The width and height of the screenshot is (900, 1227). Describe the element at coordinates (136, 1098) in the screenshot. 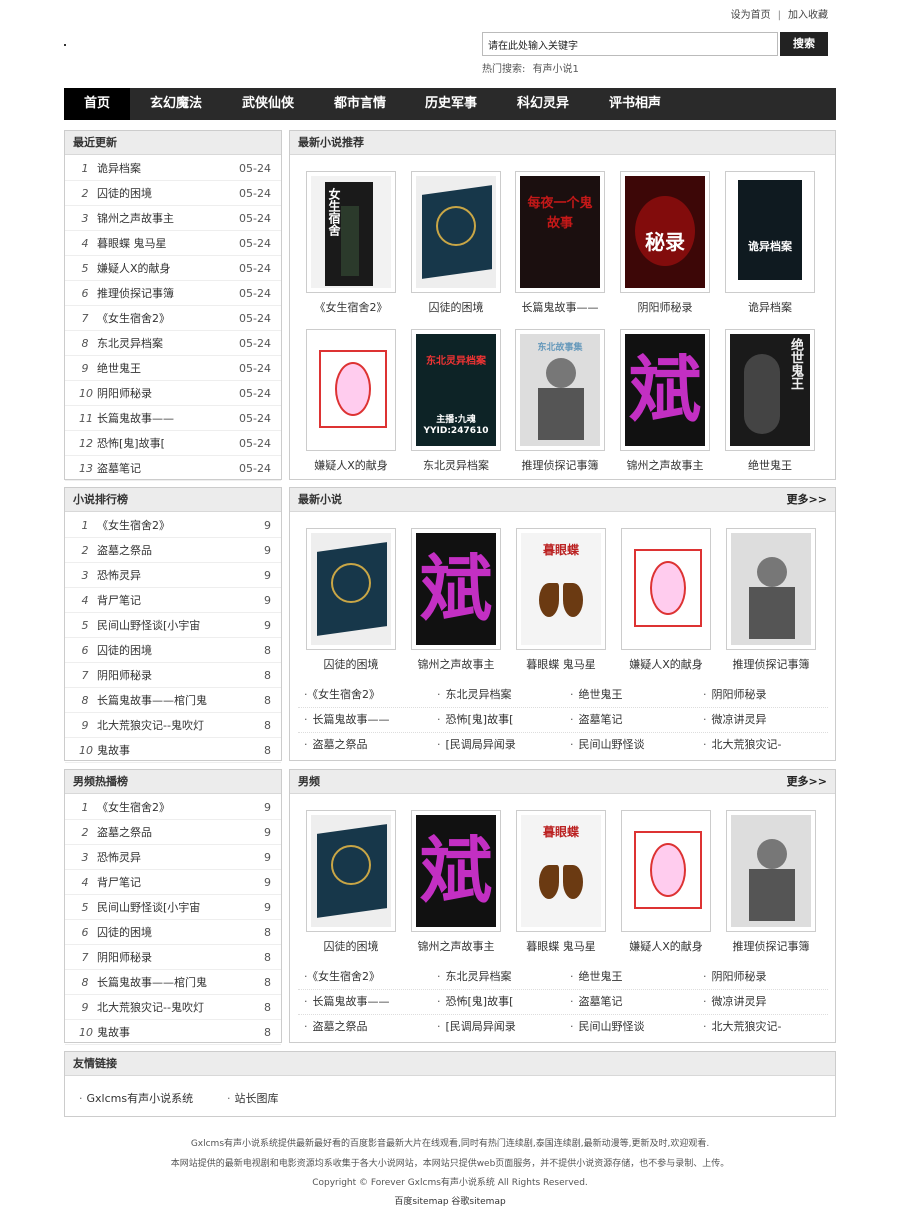

I see `friend-link: · Gxlcms有声小说系统` at that location.